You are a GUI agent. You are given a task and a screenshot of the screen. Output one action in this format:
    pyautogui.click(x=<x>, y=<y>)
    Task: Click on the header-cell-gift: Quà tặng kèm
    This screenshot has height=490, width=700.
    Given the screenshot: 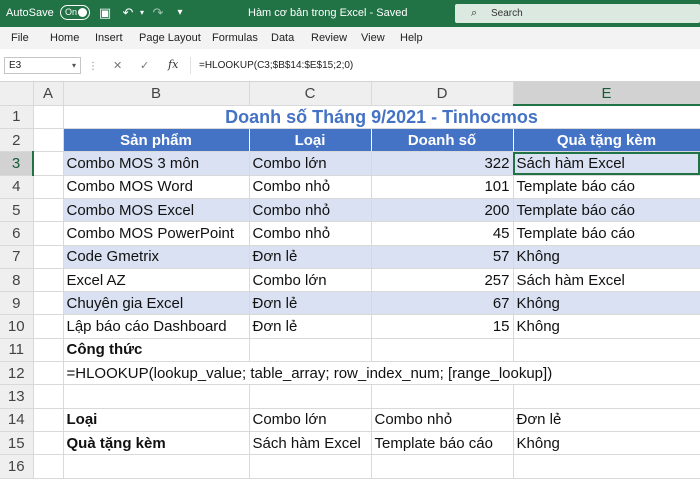 What is the action you would take?
    pyautogui.click(x=606, y=140)
    